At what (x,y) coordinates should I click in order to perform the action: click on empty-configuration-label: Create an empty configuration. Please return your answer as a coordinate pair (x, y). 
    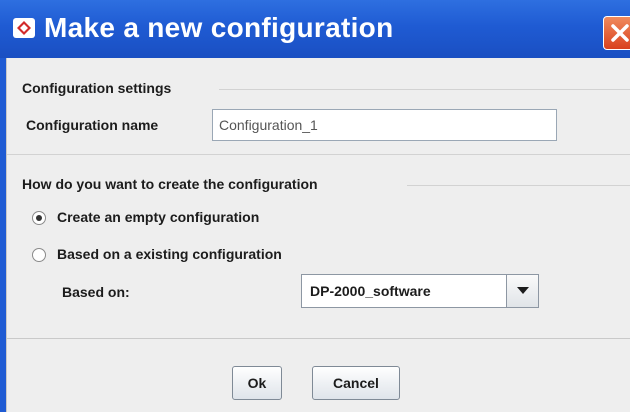
    Looking at the image, I should click on (158, 217).